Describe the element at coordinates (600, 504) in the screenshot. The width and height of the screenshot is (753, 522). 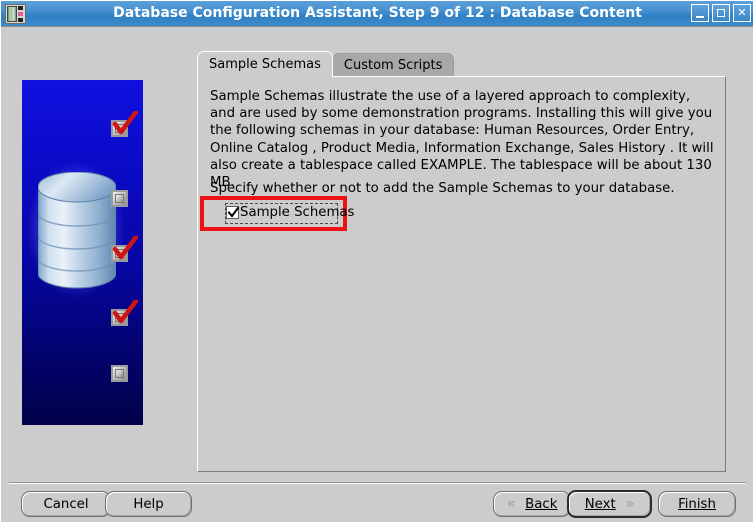
I see `next-button-label: Next` at that location.